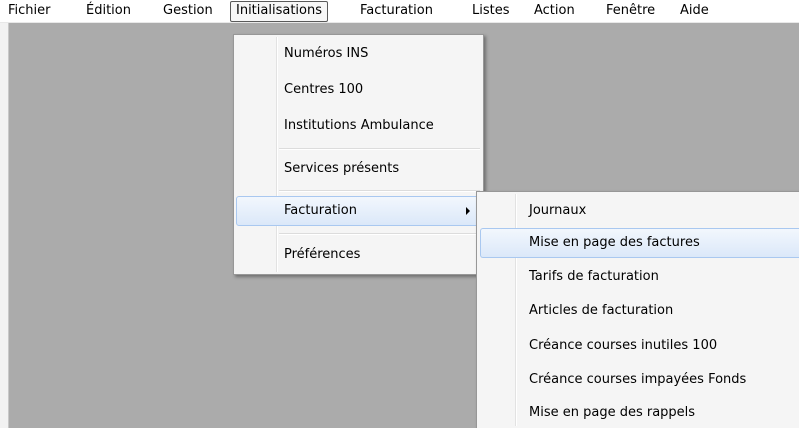  I want to click on menu-aide: Aide, so click(694, 11).